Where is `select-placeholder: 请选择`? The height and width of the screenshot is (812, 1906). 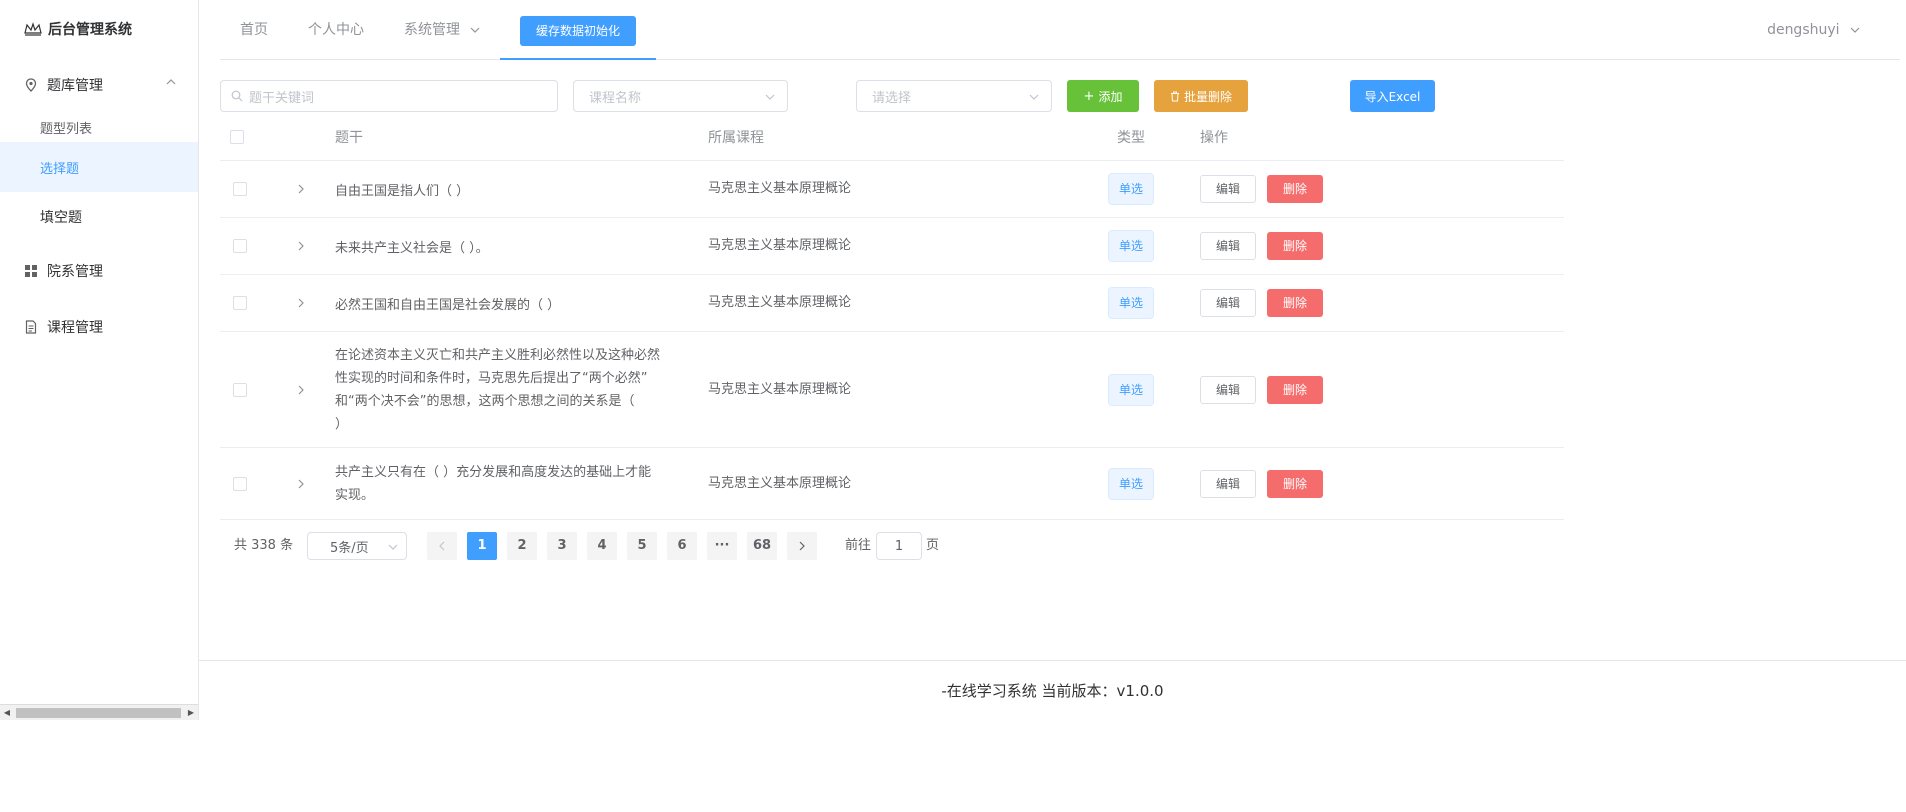 select-placeholder: 请选择 is located at coordinates (892, 98).